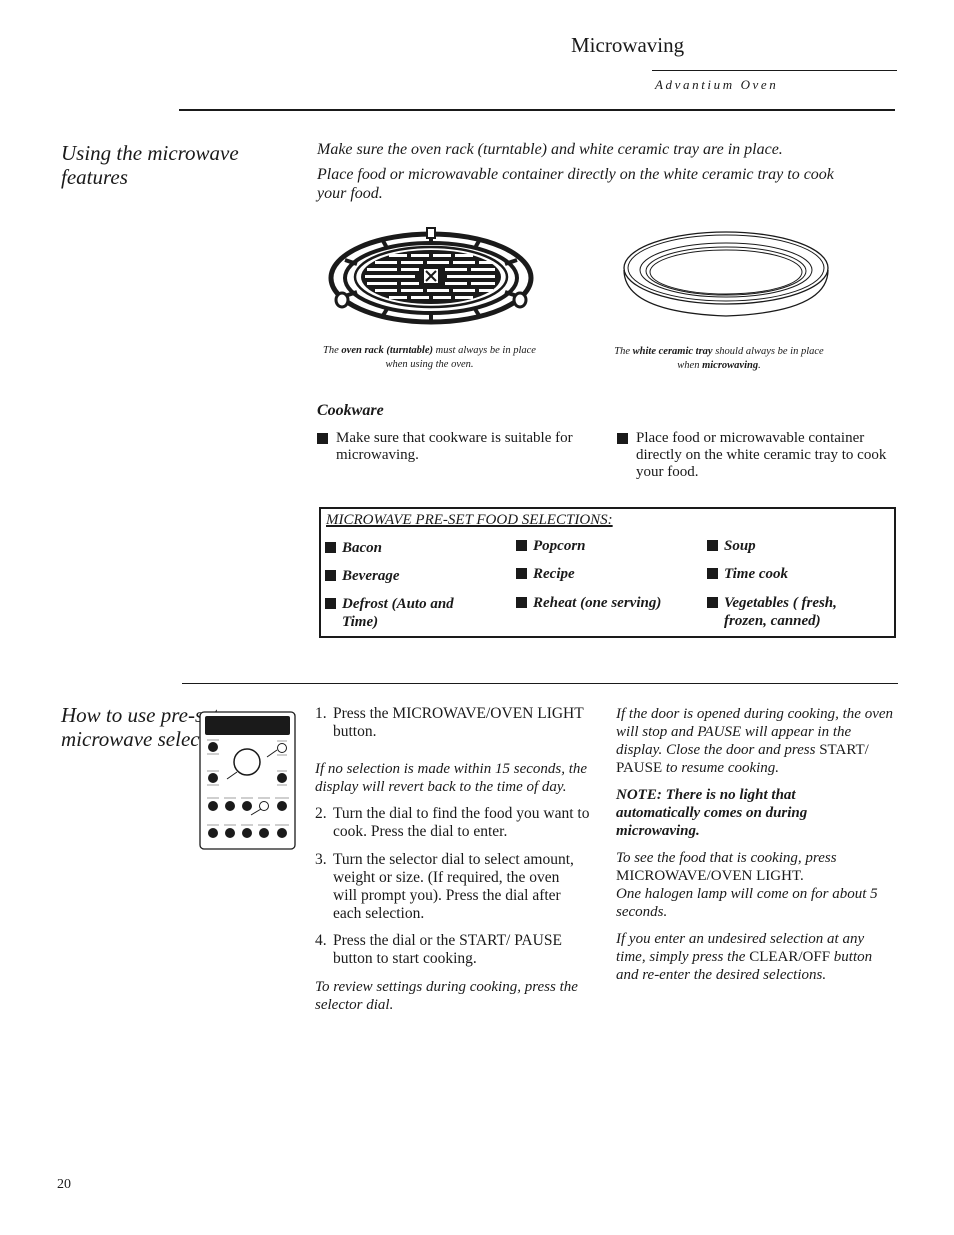 The image size is (954, 1235). What do you see at coordinates (415, 548) in the screenshot?
I see `preset-item: Bacon` at bounding box center [415, 548].